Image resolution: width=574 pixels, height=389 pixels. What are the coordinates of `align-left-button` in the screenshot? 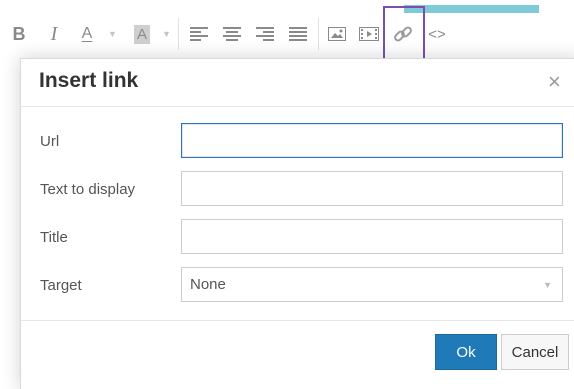 It's located at (199, 34).